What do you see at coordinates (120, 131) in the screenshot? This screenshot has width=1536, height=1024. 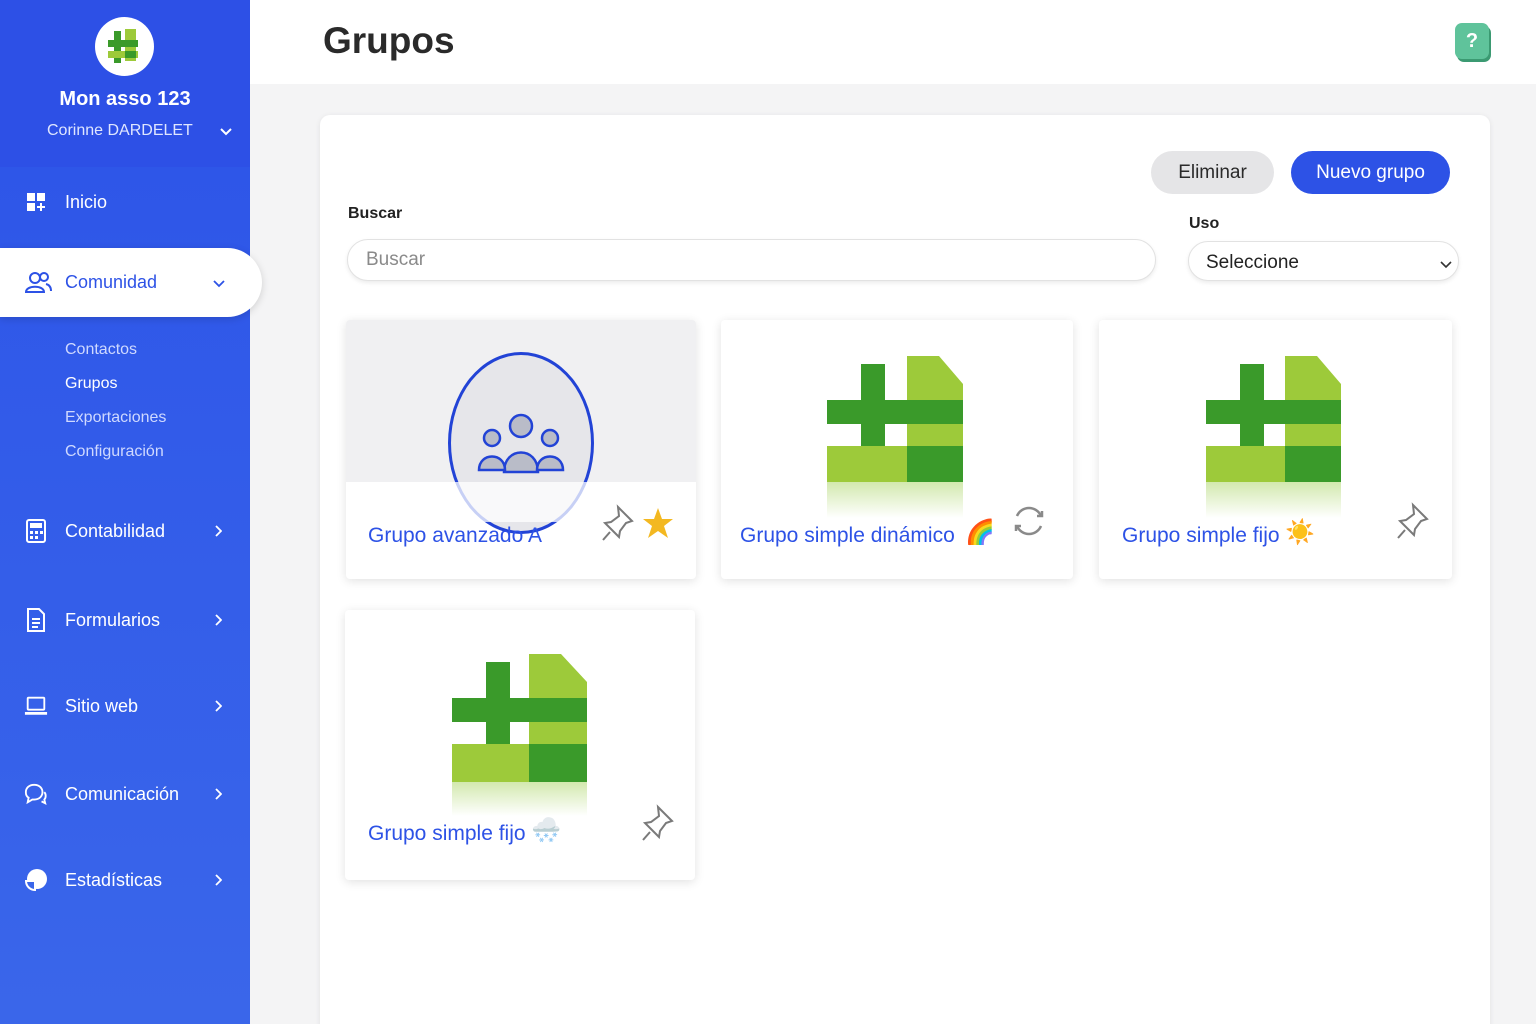 I see `user-name: Corinne DARDELET` at bounding box center [120, 131].